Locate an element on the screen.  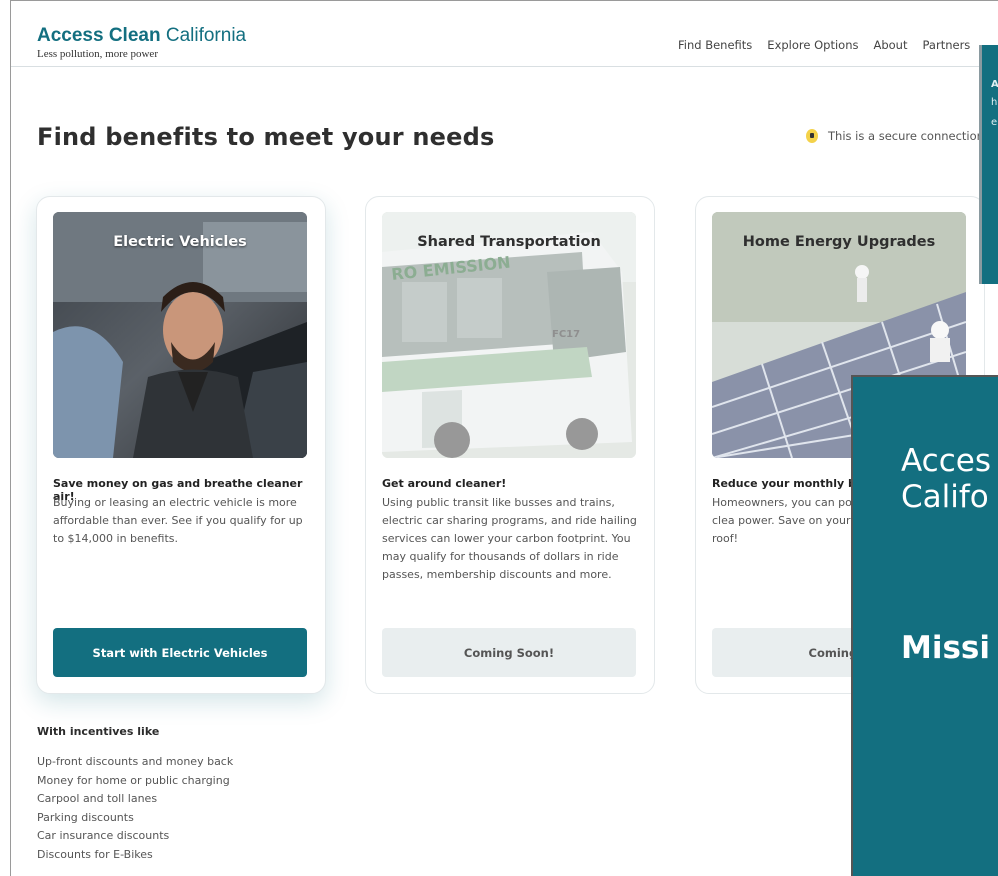
side-popup-panel: A h e is located at coordinates (988, 164).